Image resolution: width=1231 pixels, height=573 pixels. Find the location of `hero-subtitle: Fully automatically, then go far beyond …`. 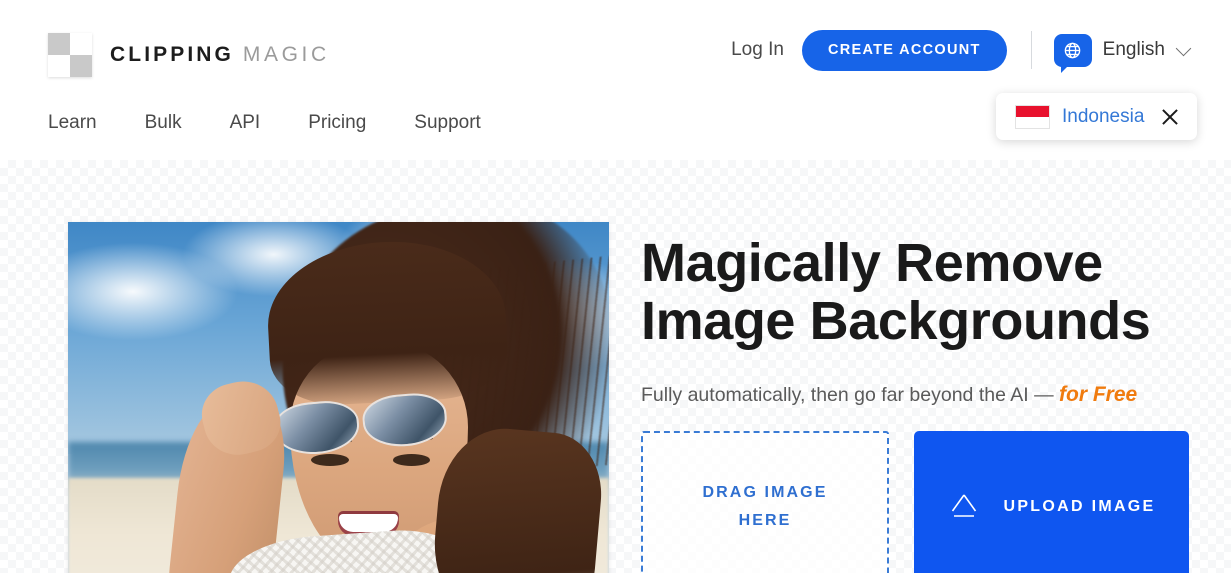

hero-subtitle: Fully automatically, then go far beyond … is located at coordinates (936, 395).